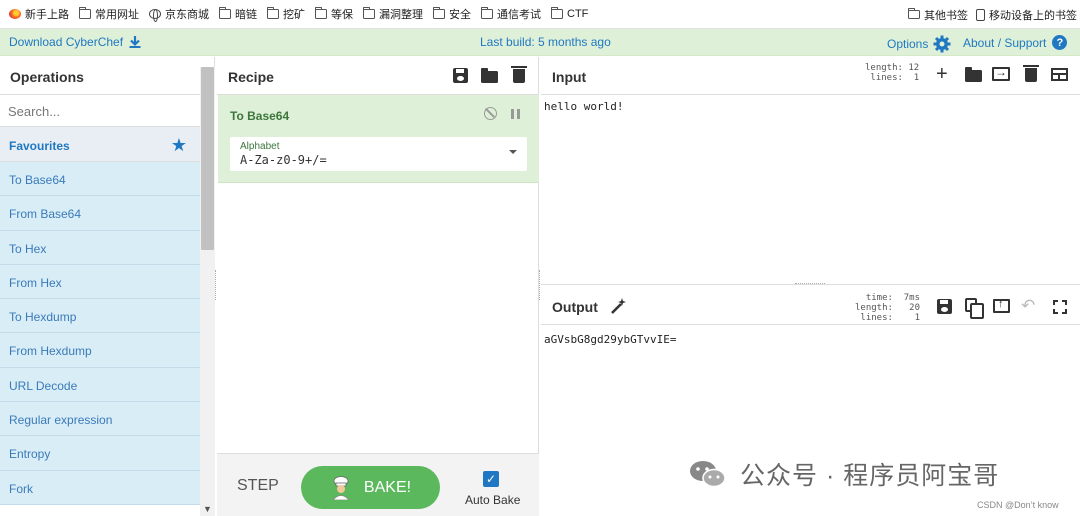  I want to click on bookmark-label: 新手上路, so click(47, 15).